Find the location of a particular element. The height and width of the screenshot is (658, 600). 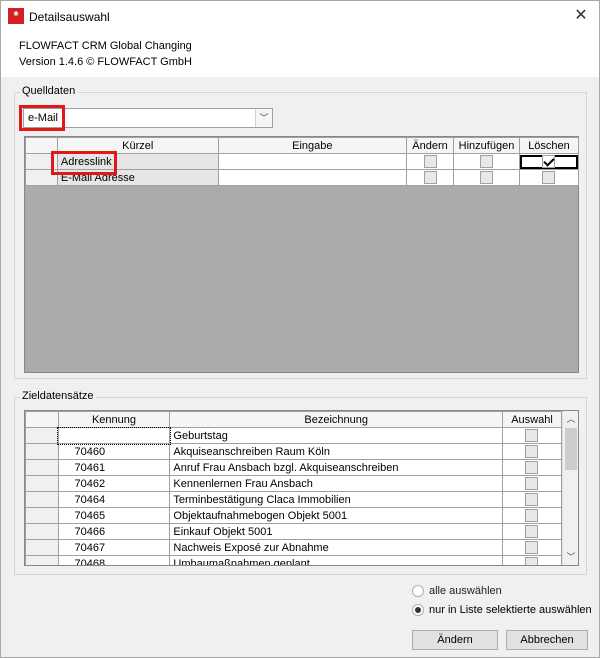

select-listed-label: nur in Liste selektierte auswählen is located at coordinates (510, 610).